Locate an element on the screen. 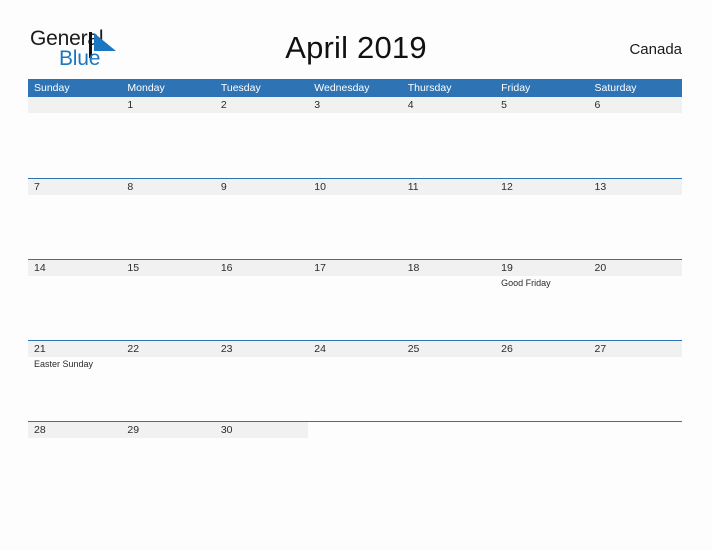  day-number: 24 is located at coordinates (320, 349).